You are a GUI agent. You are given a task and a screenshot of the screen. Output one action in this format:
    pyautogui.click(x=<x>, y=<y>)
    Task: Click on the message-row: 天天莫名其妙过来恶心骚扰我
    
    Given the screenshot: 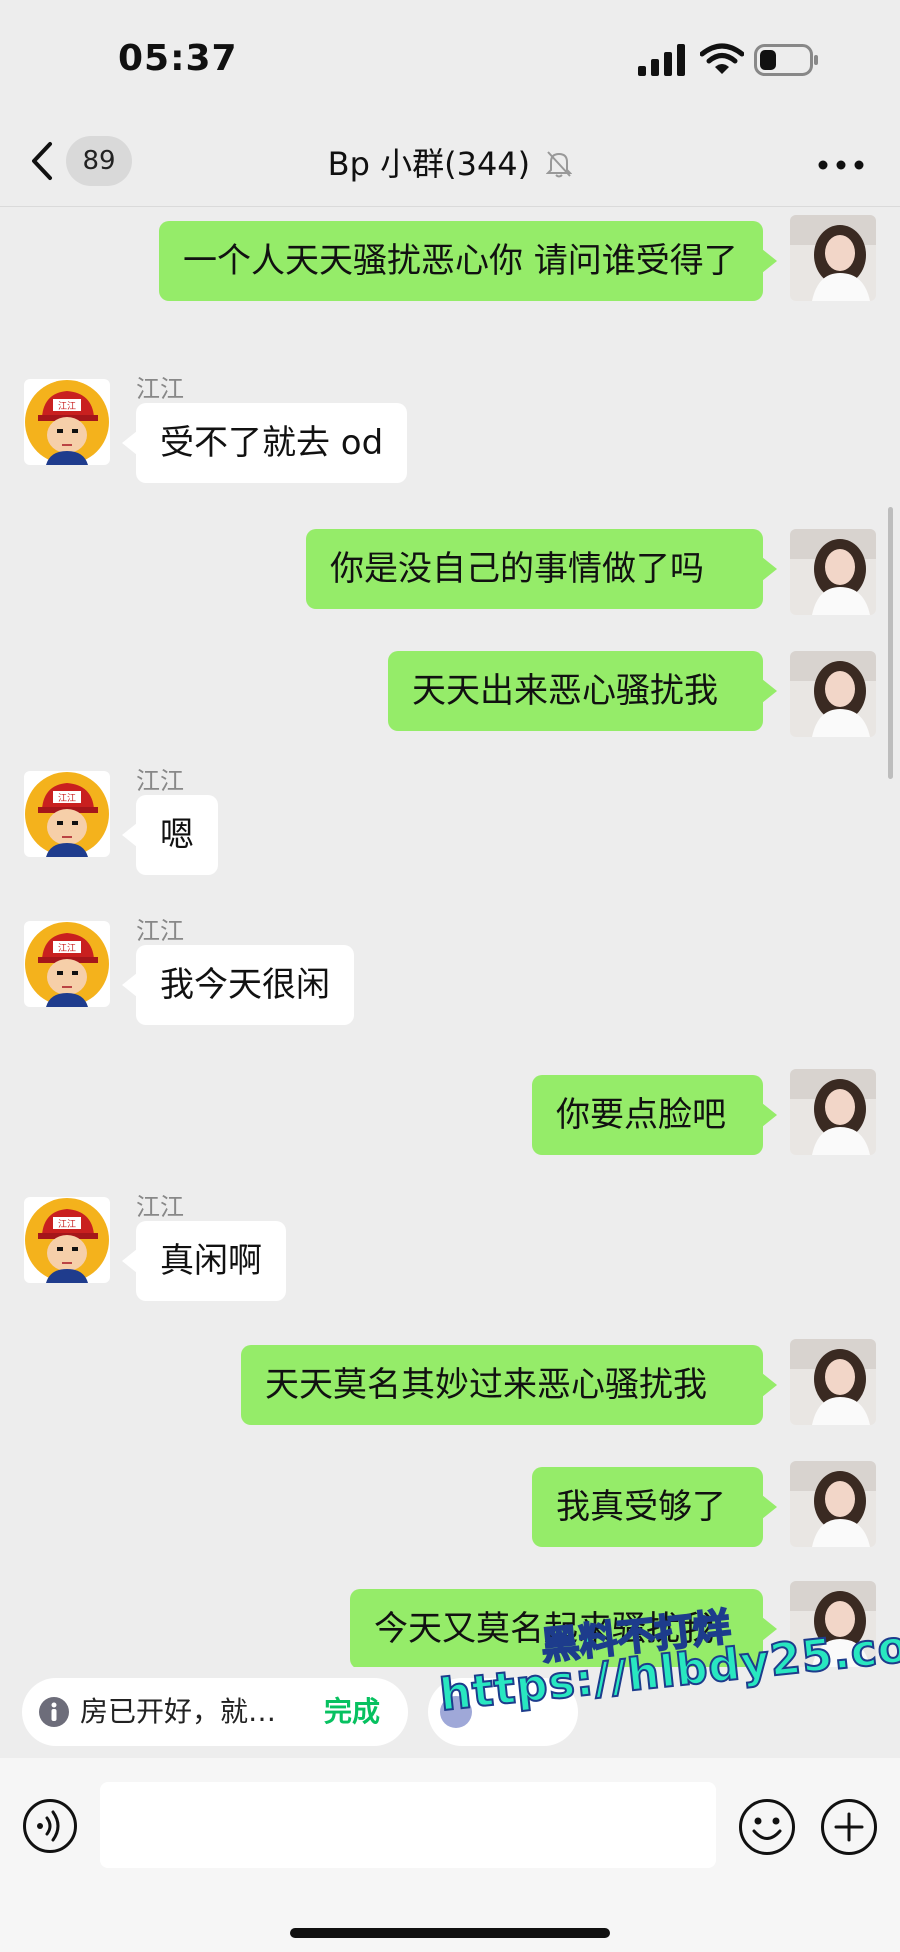 What is the action you would take?
    pyautogui.click(x=450, y=1389)
    